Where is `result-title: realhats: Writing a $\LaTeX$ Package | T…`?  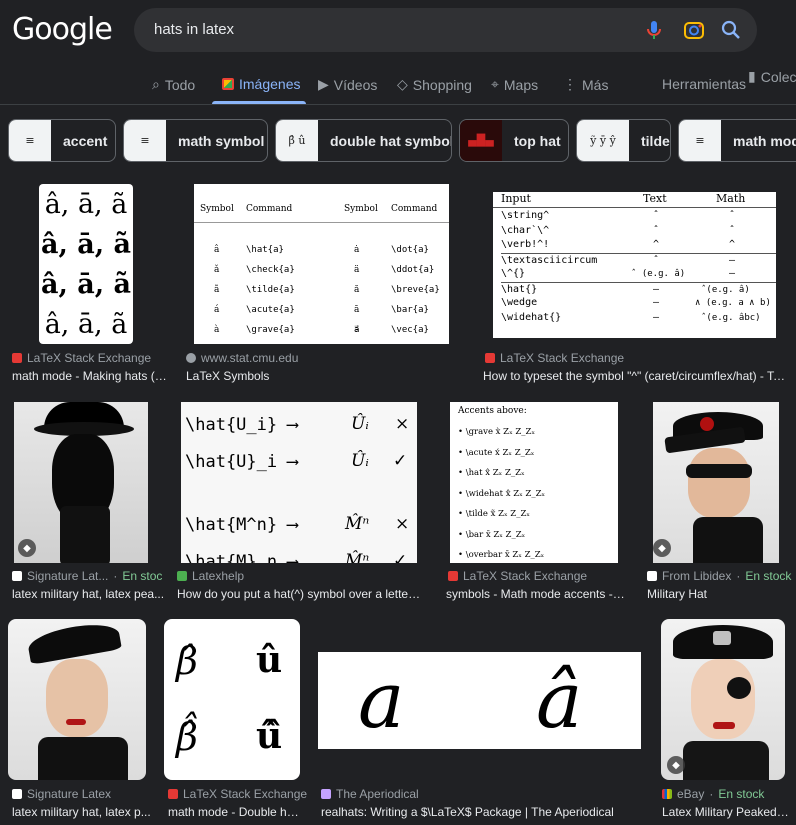
result-title: realhats: Writing a $\LaTeX$ Package | T… is located at coordinates (481, 812).